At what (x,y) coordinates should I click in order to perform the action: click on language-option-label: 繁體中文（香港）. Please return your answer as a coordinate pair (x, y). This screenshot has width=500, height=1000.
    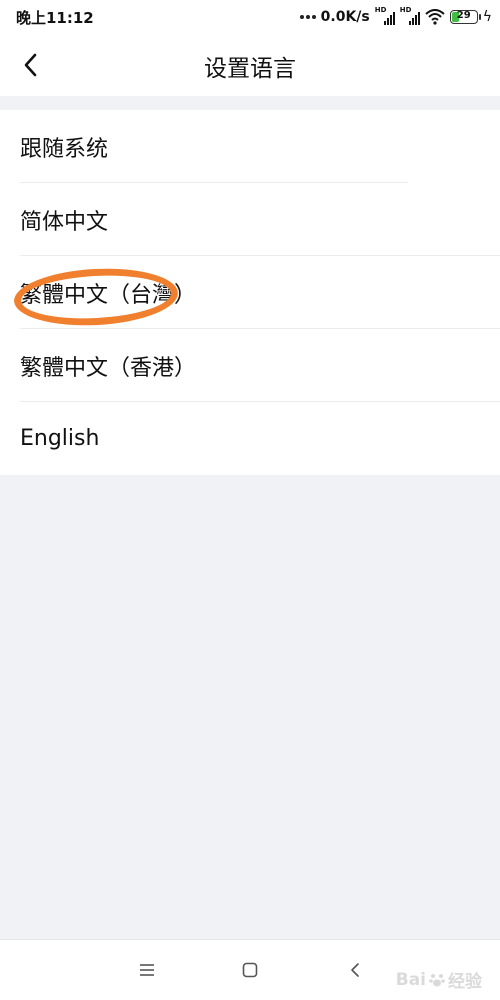
    Looking at the image, I should click on (108, 368).